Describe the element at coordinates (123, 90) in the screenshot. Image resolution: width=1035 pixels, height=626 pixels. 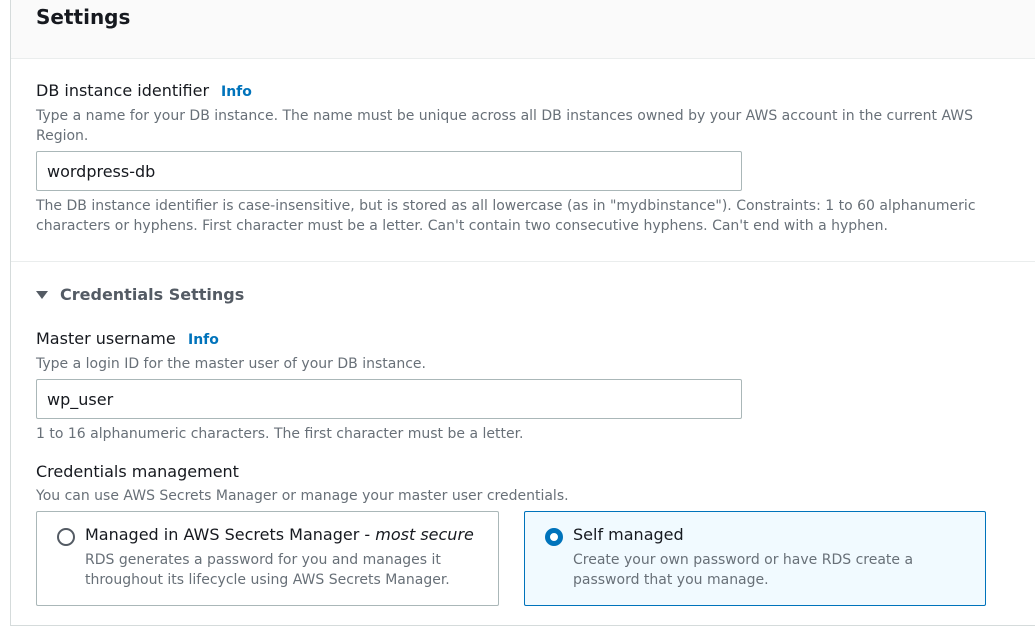
I see `db-identifier-label: DB instance identifier` at that location.